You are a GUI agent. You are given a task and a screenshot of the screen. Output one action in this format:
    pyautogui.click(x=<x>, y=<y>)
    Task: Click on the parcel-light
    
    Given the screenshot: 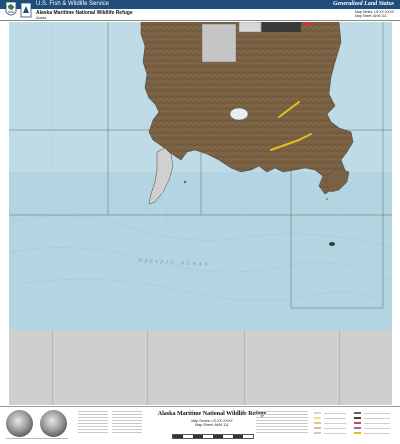 What is the action you would take?
    pyautogui.click(x=250, y=27)
    